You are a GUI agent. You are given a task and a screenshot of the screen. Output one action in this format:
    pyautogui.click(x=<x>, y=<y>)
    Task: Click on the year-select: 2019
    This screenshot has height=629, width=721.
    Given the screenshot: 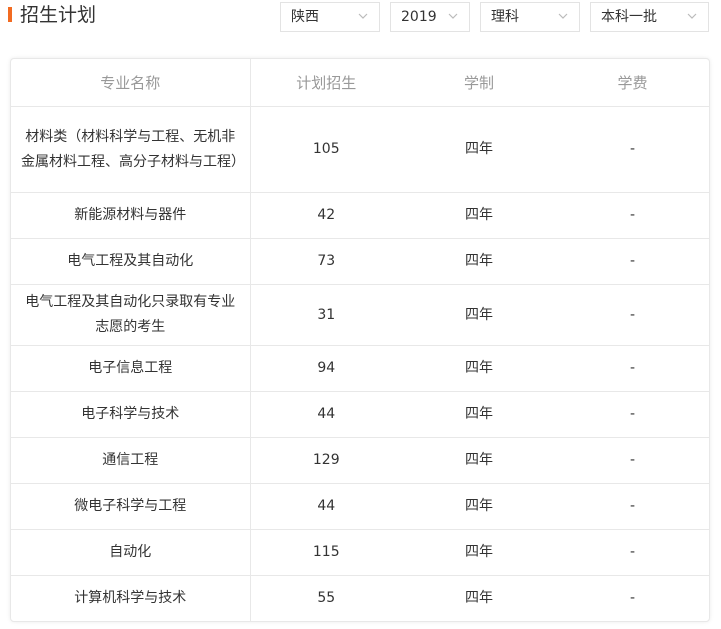 What is the action you would take?
    pyautogui.click(x=430, y=17)
    